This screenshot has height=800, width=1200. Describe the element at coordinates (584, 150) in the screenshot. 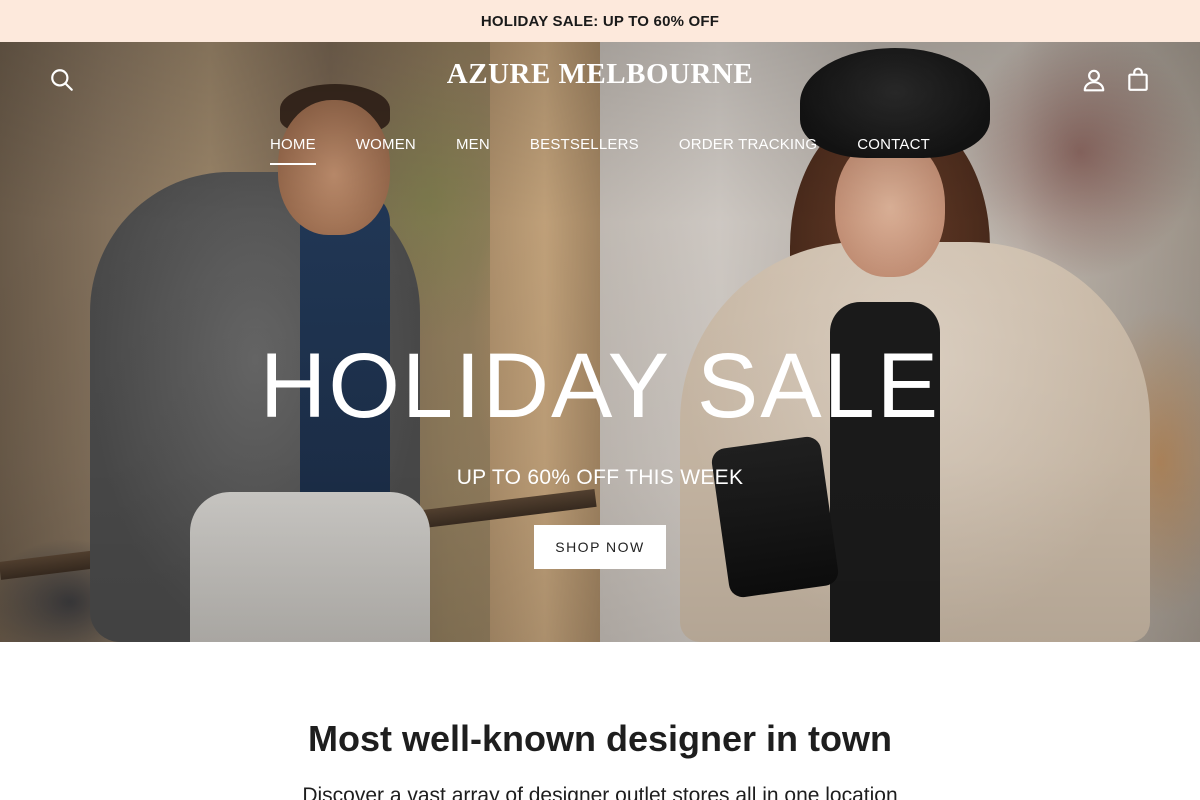

I see `nav-item-bestsellers: BESTSELLERS` at that location.